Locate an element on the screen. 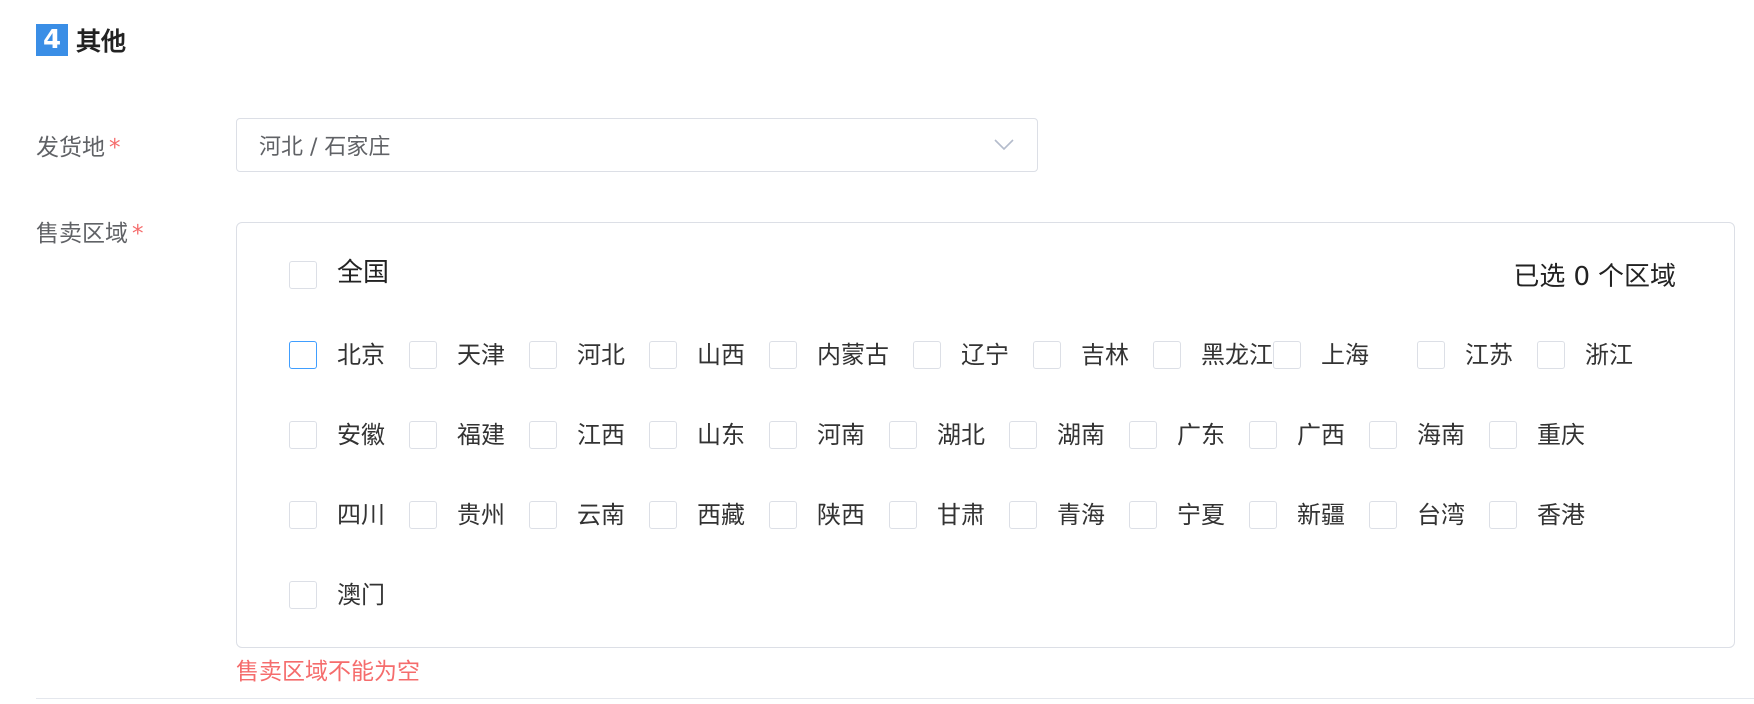  region-label: 福建 is located at coordinates (481, 435).